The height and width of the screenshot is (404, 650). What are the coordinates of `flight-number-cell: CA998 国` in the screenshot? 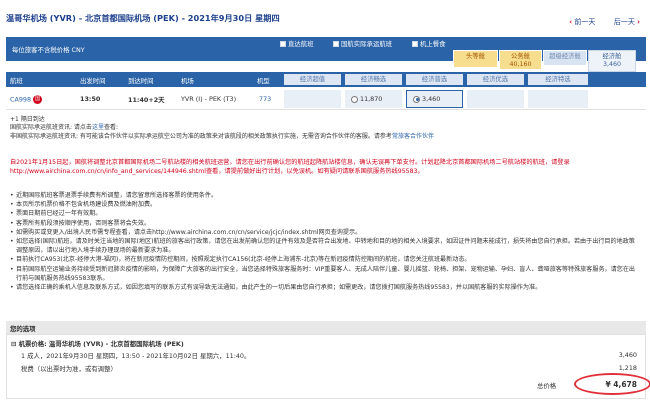 It's located at (26, 99).